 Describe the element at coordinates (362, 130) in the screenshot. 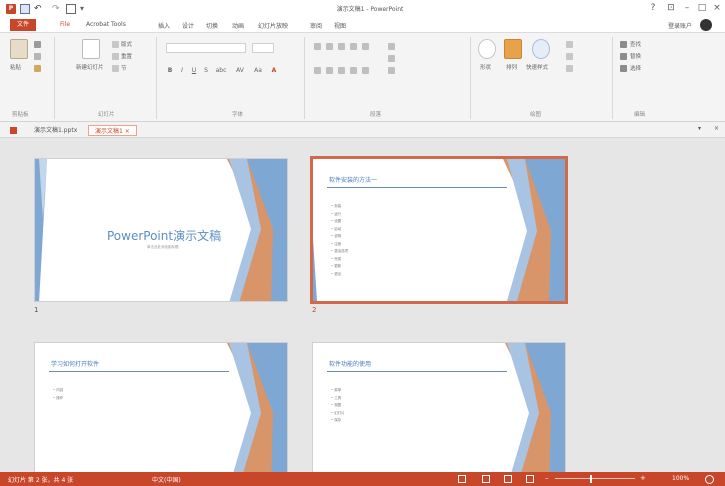

I see `document-tabs-bar: 演示文稿1.pptx 演示文稿1 × ▾ ×` at that location.